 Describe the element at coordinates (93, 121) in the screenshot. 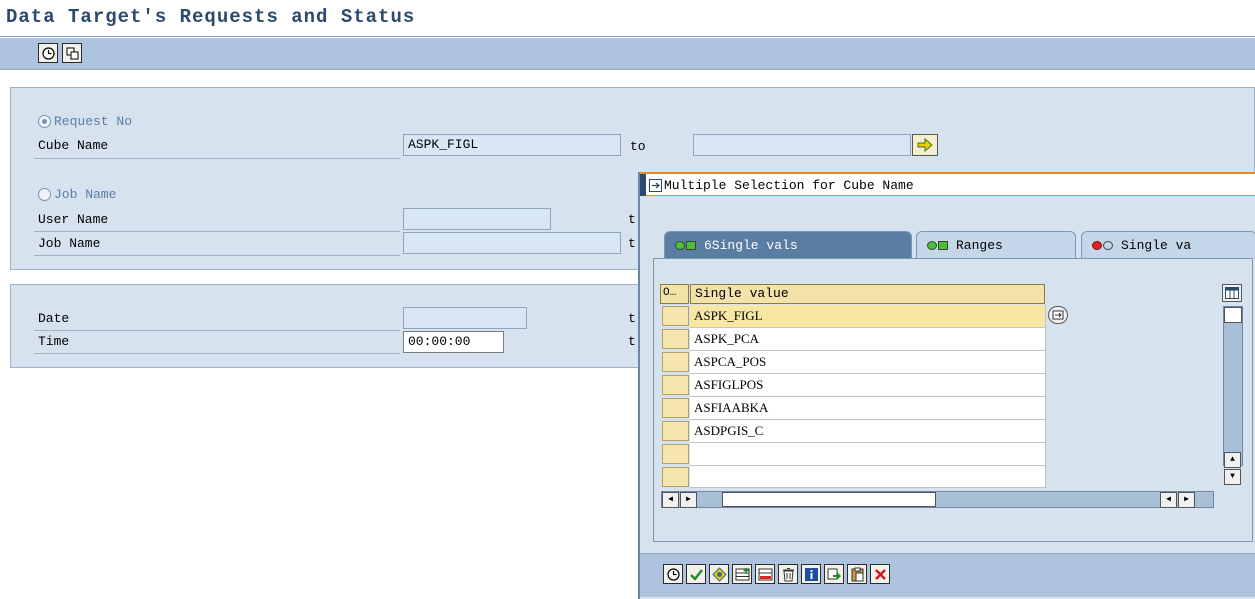

I see `request-no-label: Request No` at that location.